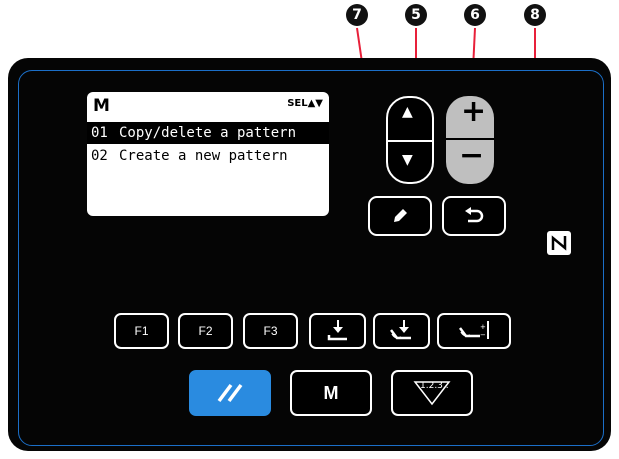  What do you see at coordinates (407, 112) in the screenshot?
I see `up-button: ▲` at bounding box center [407, 112].